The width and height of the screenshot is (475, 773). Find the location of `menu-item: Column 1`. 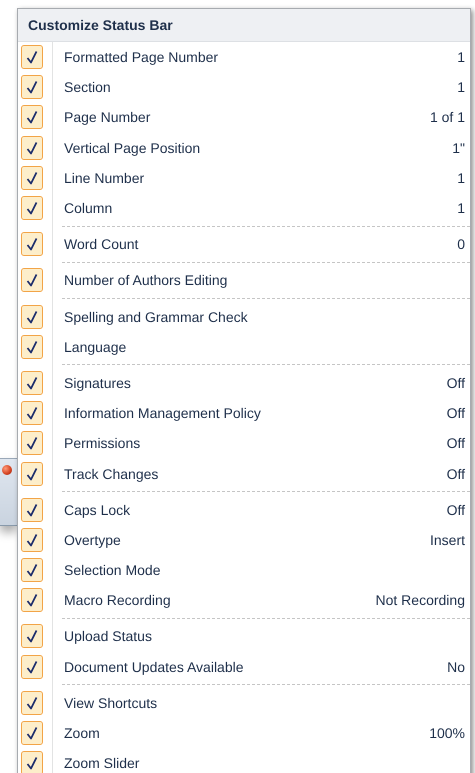

menu-item: Column 1 is located at coordinates (244, 208).